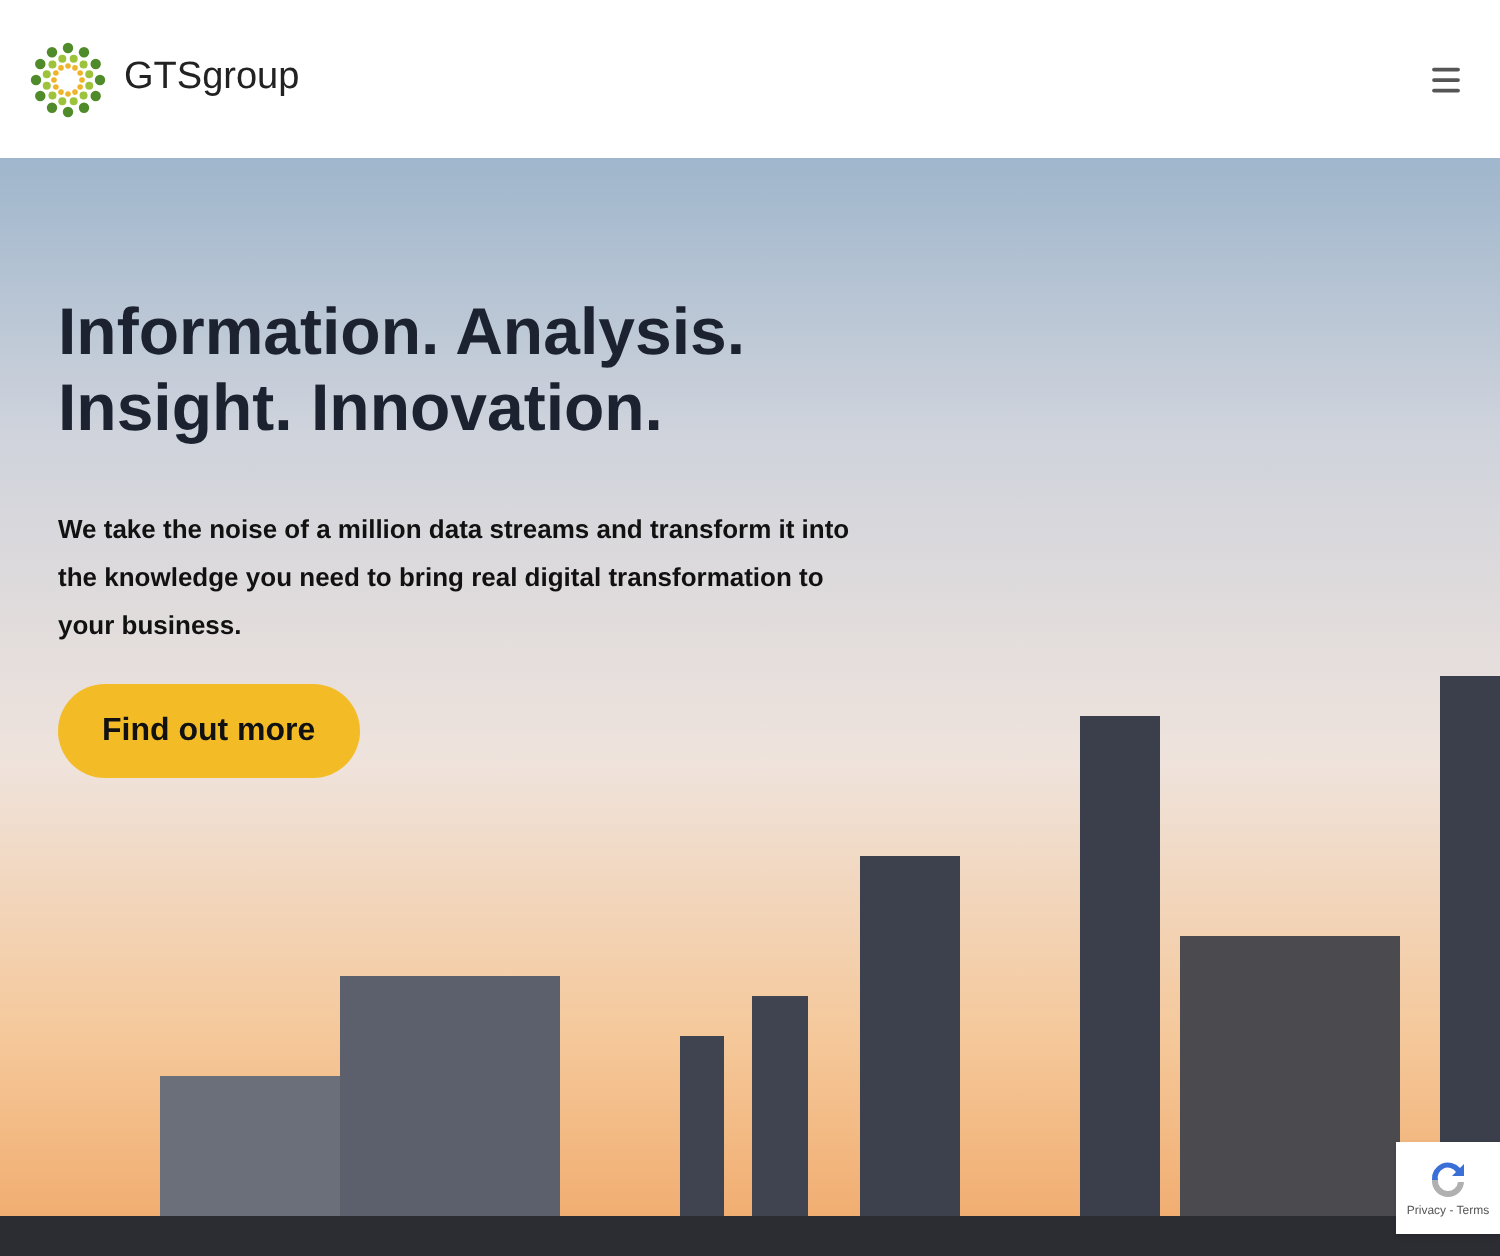 This screenshot has height=1256, width=1500. Describe the element at coordinates (403, 332) in the screenshot. I see `hero-heading: Information. Analysis.` at that location.